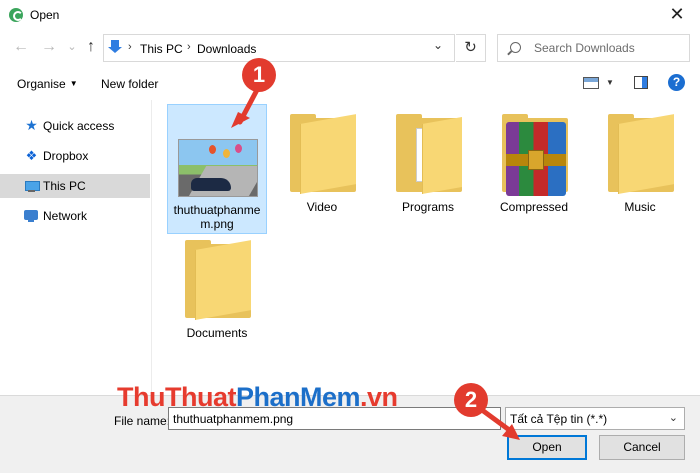 This screenshot has height=473, width=700. I want to click on sidebar-item-this-pc: This PC, so click(75, 186).